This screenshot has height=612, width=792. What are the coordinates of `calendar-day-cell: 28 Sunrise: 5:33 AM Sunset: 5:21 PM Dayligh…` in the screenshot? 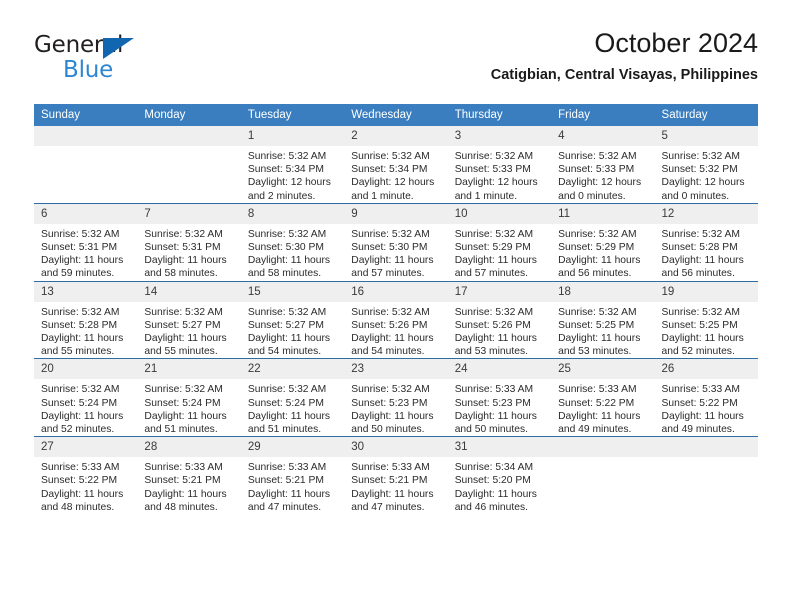 It's located at (189, 475).